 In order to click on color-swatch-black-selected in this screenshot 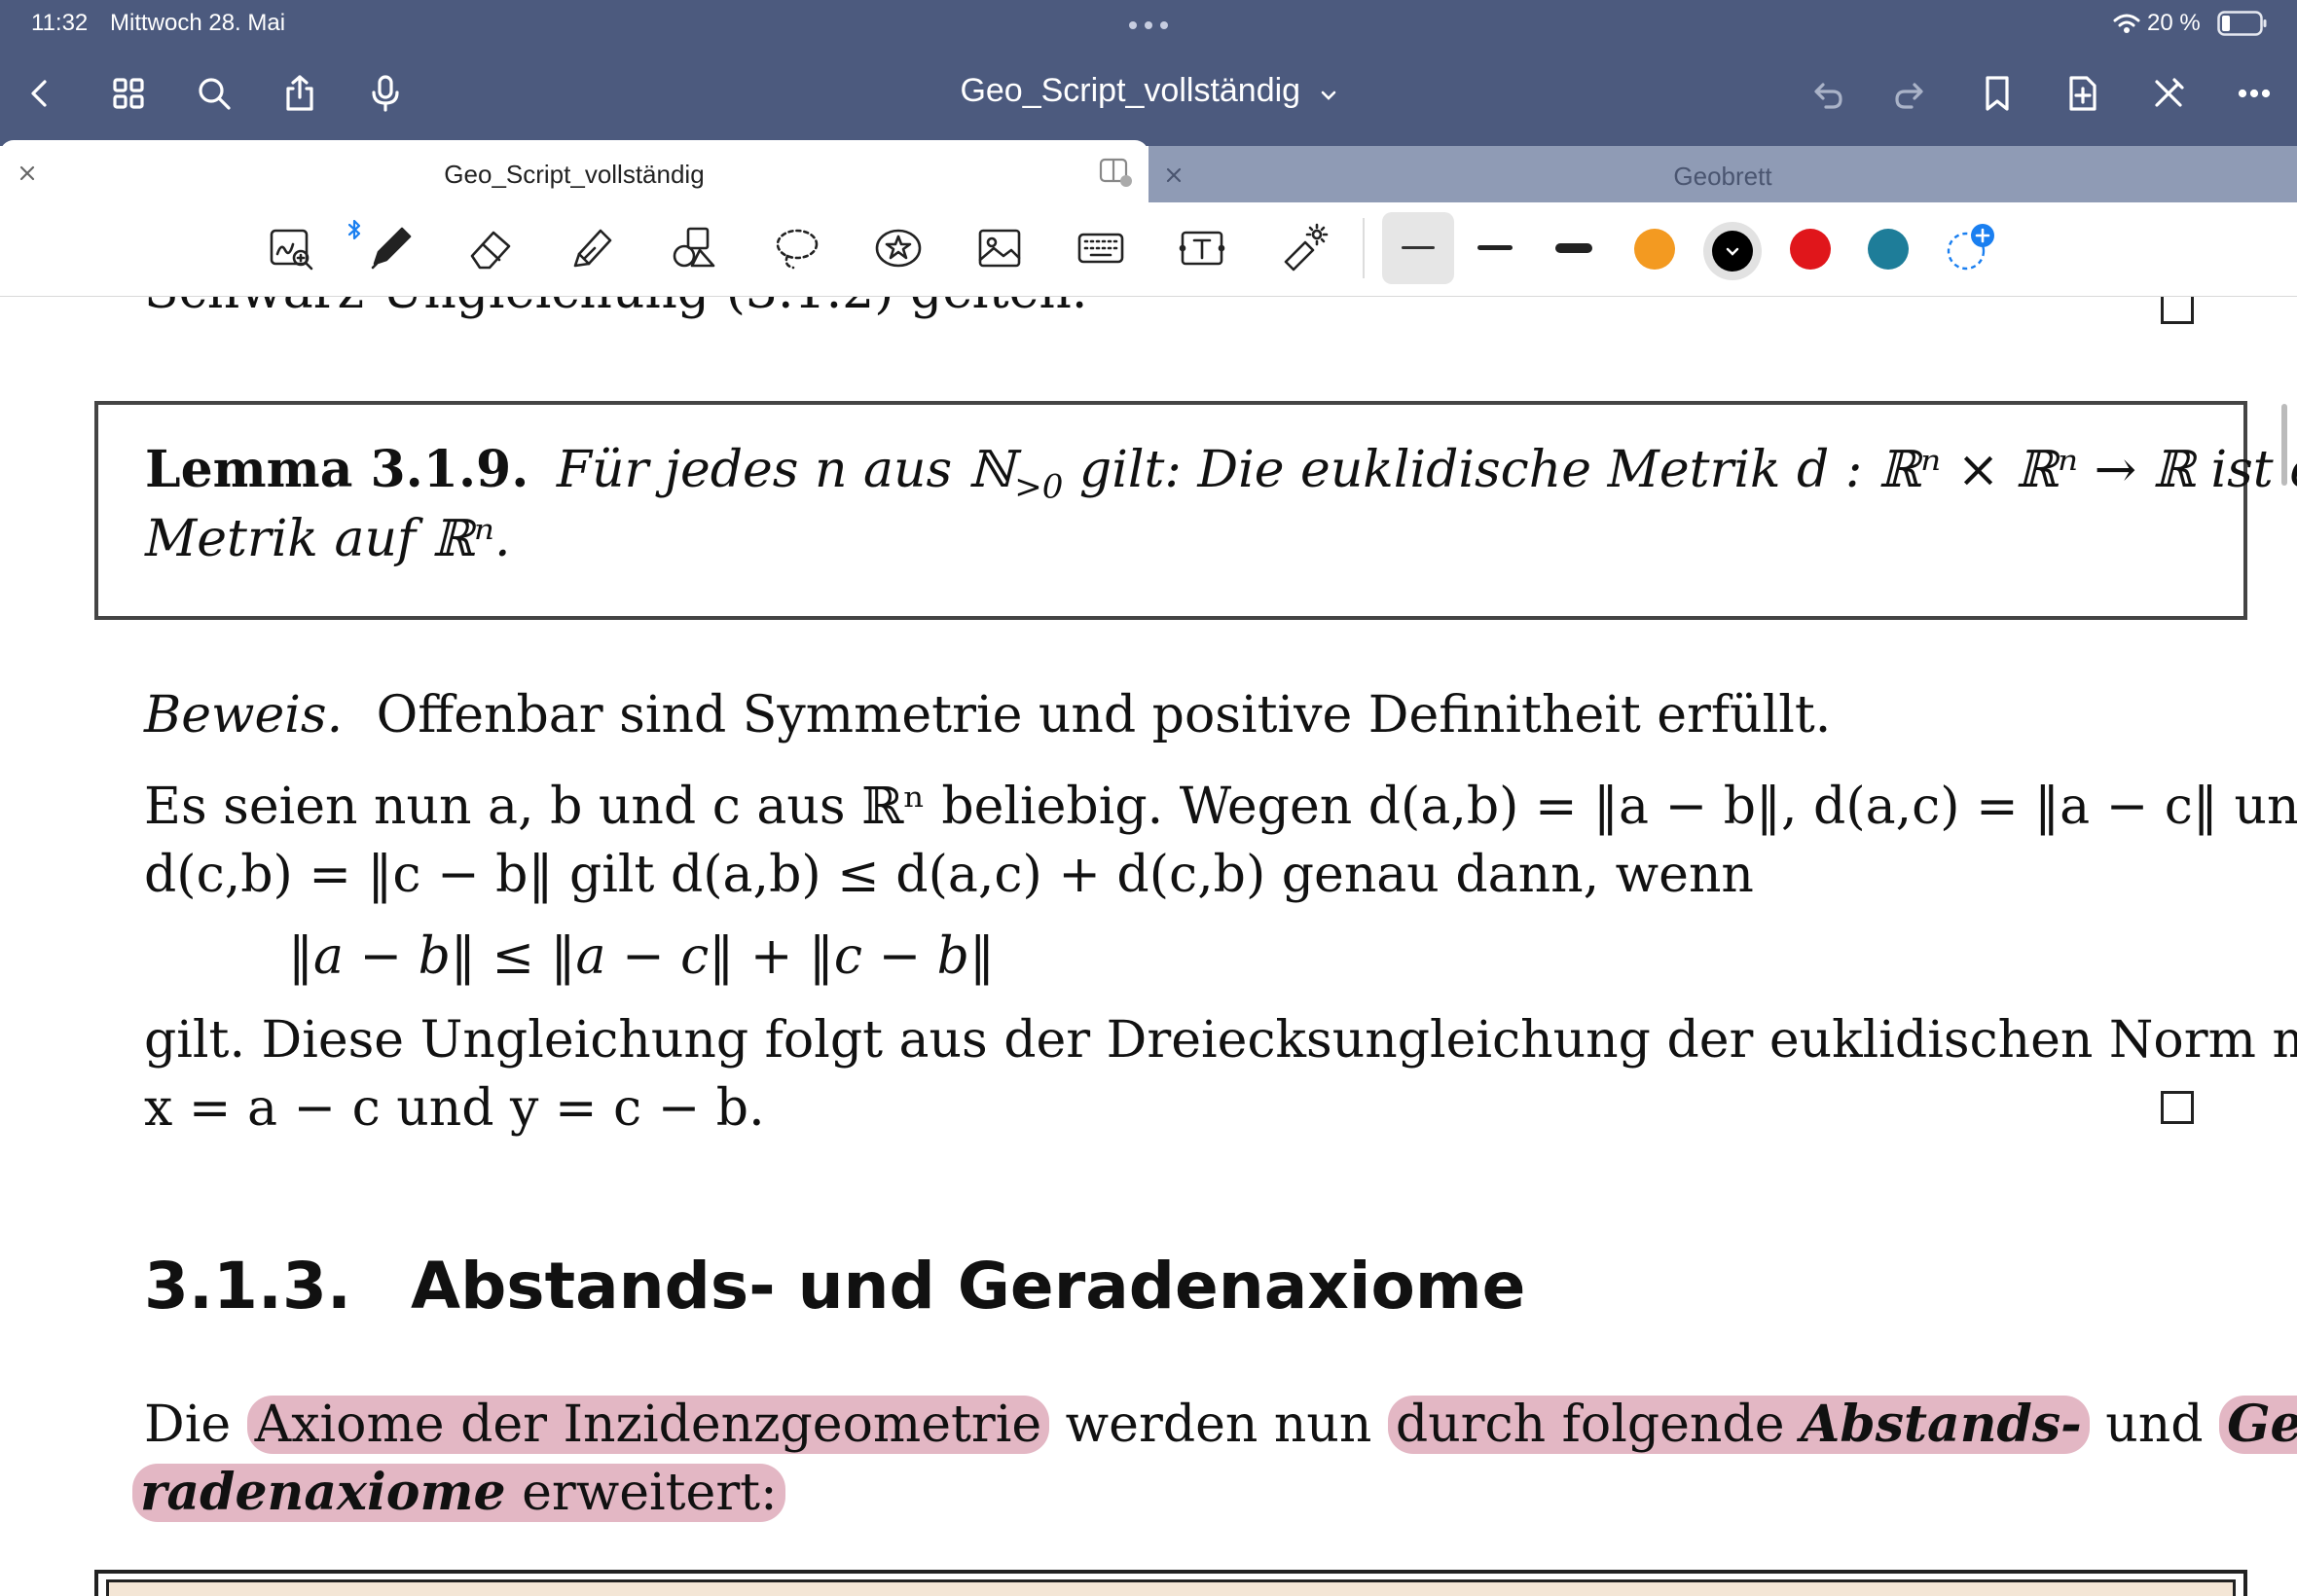, I will do `click(1733, 251)`.